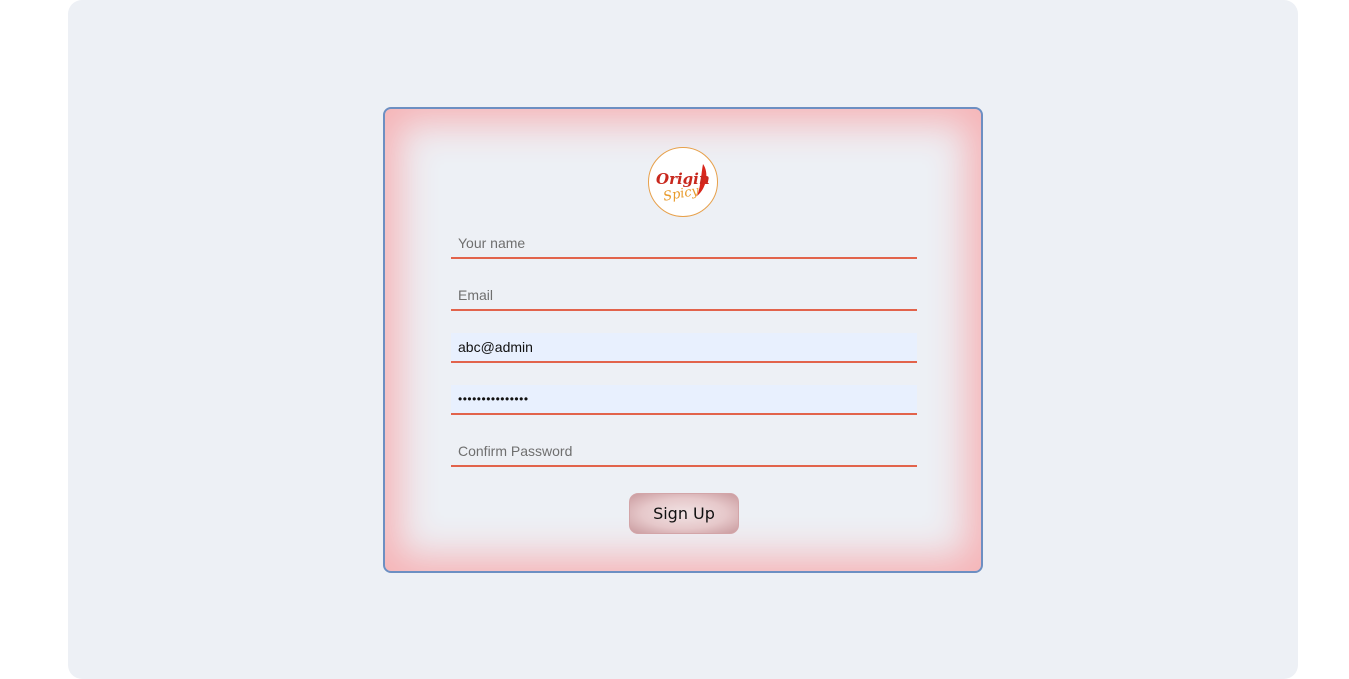 This screenshot has height=679, width=1349. I want to click on username-input, so click(684, 348).